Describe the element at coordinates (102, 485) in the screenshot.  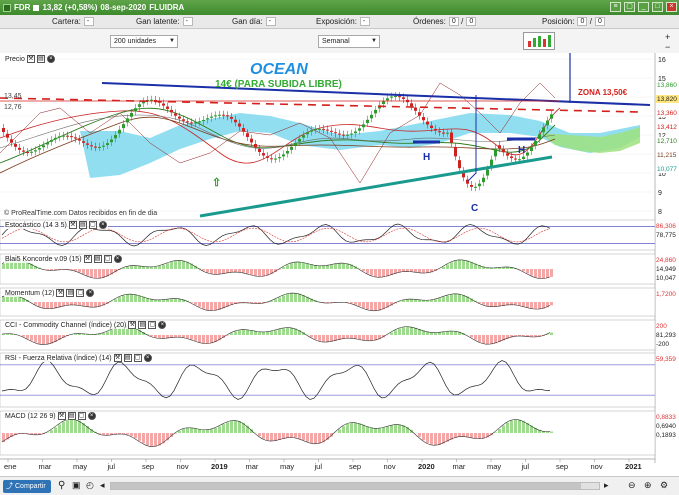
I see `scroll-left-icon: ◂` at that location.